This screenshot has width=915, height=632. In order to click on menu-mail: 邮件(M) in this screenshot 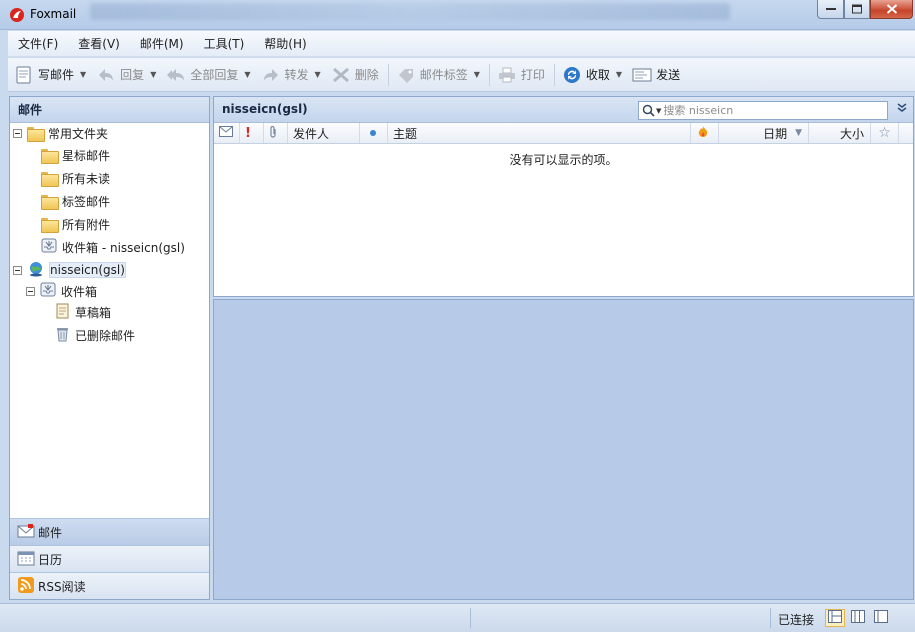, I will do `click(162, 44)`.